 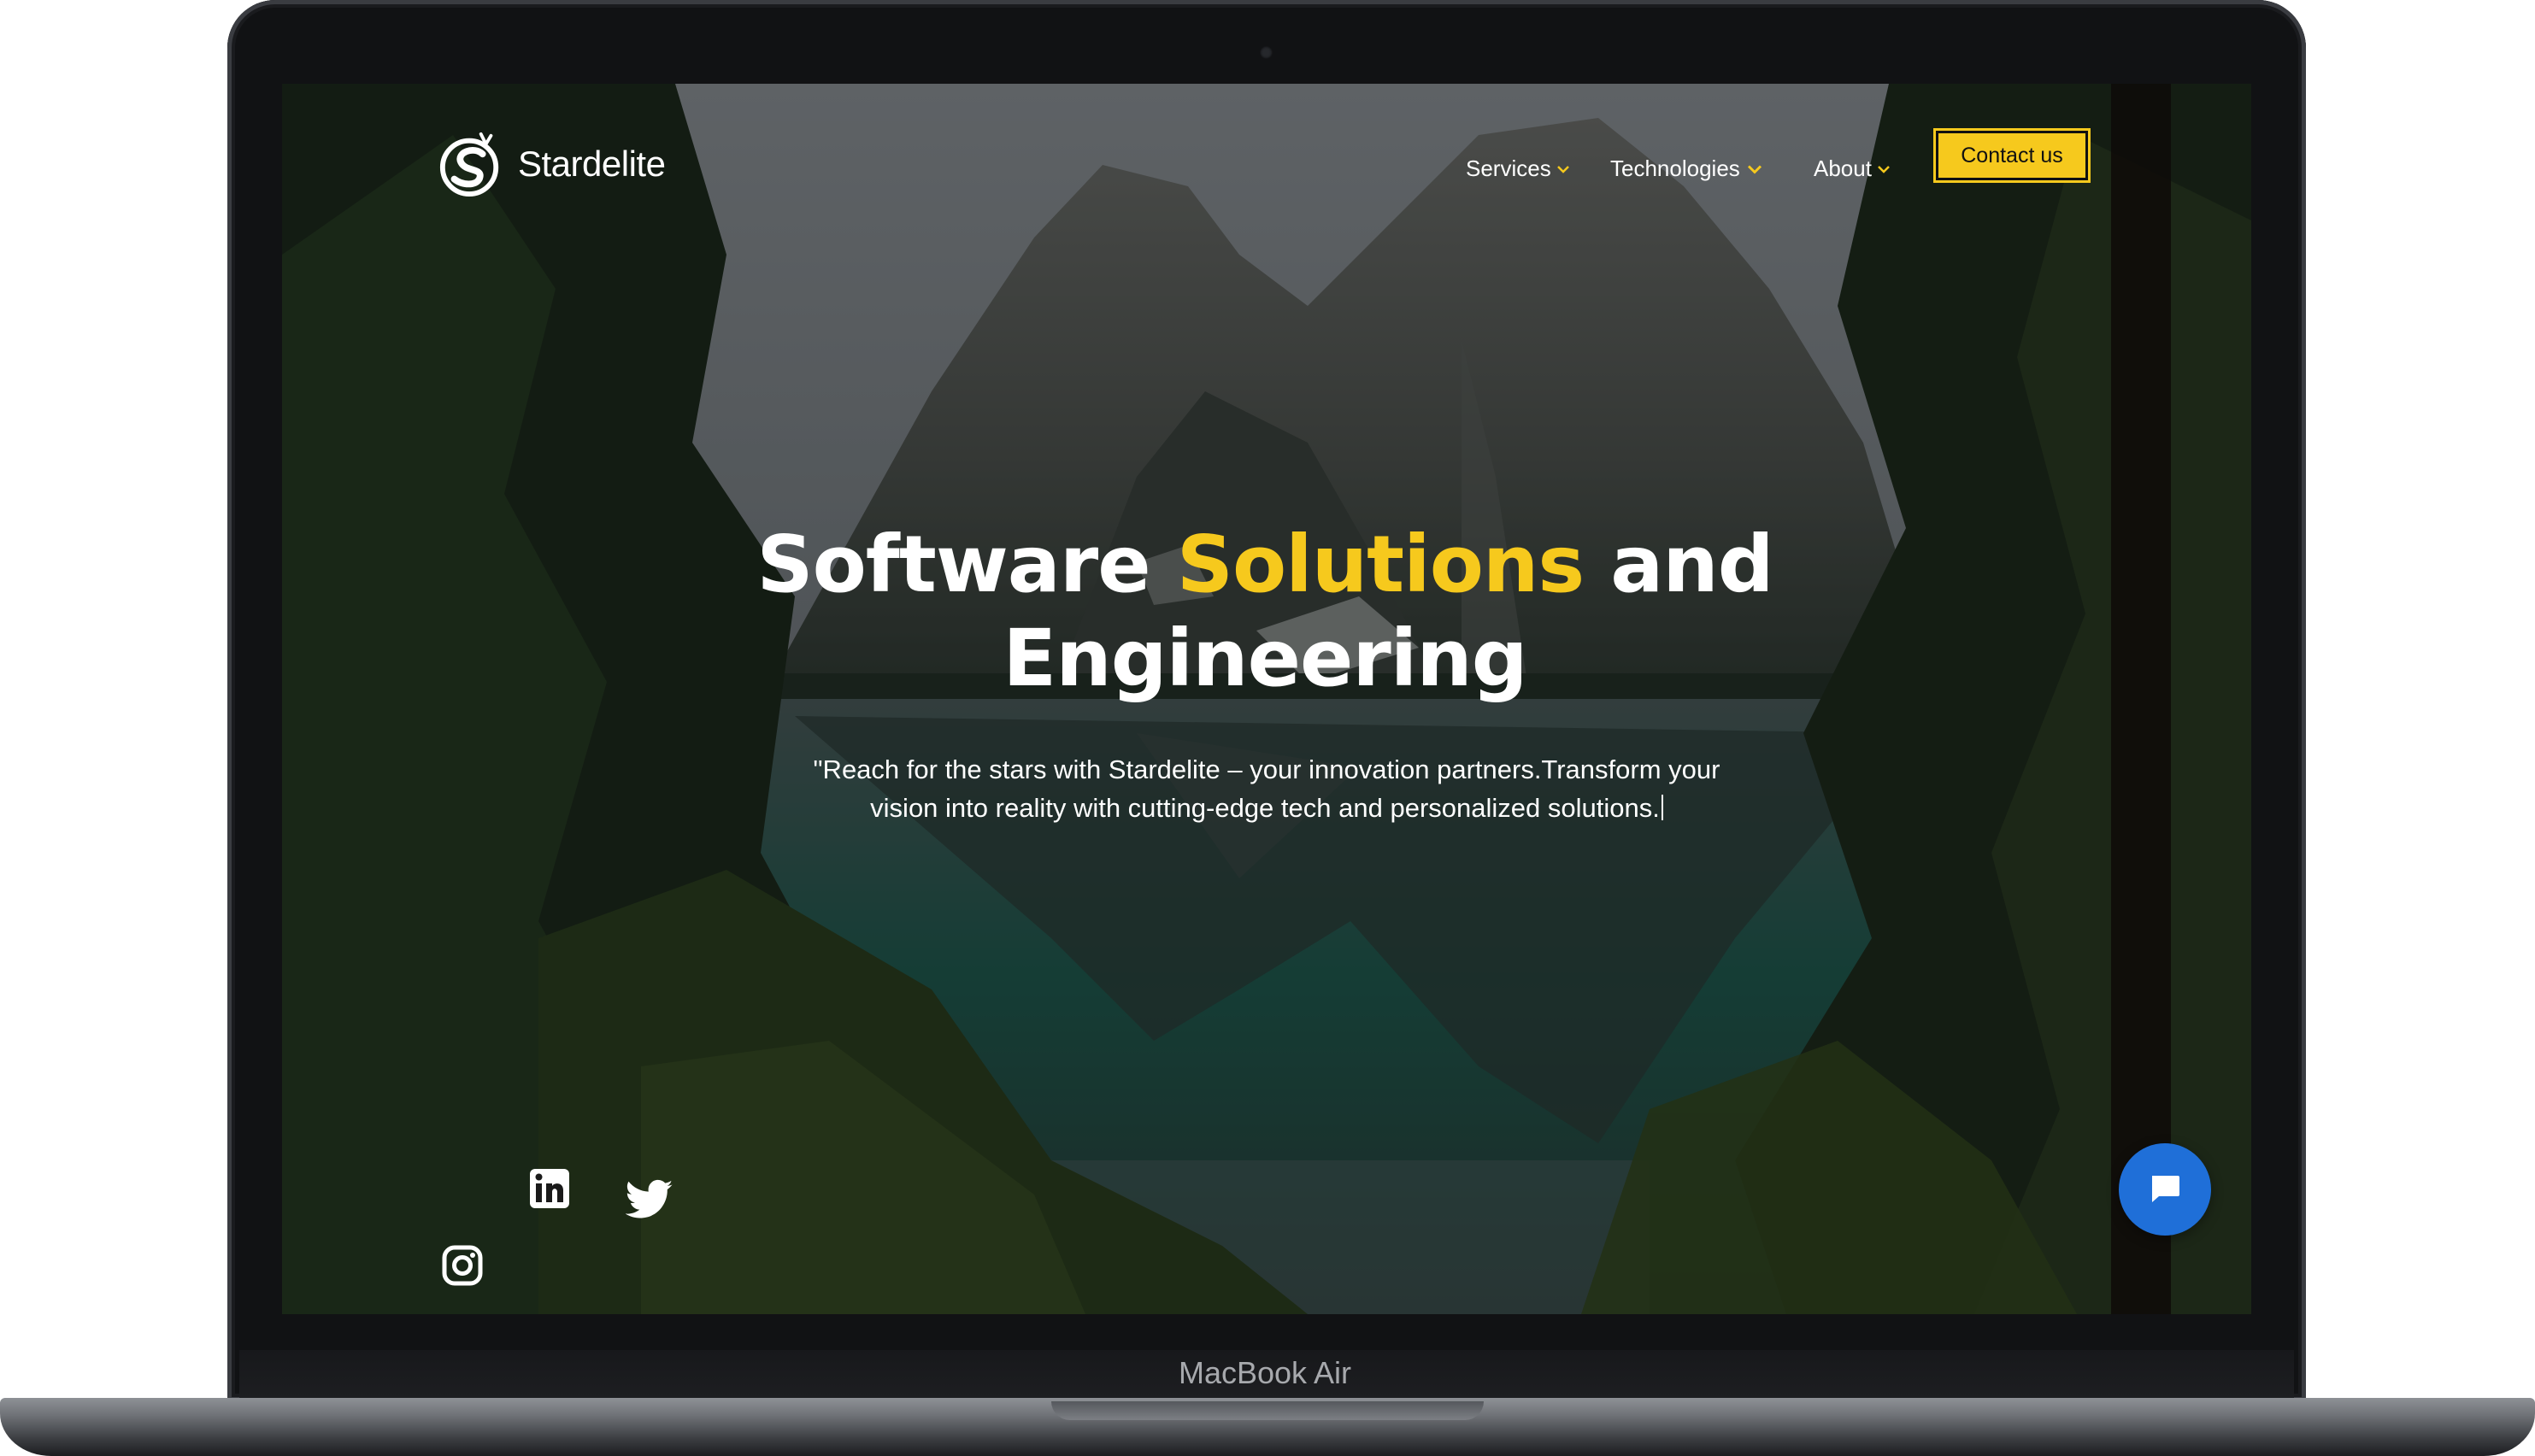 What do you see at coordinates (549, 1188) in the screenshot?
I see `linkedin-icon` at bounding box center [549, 1188].